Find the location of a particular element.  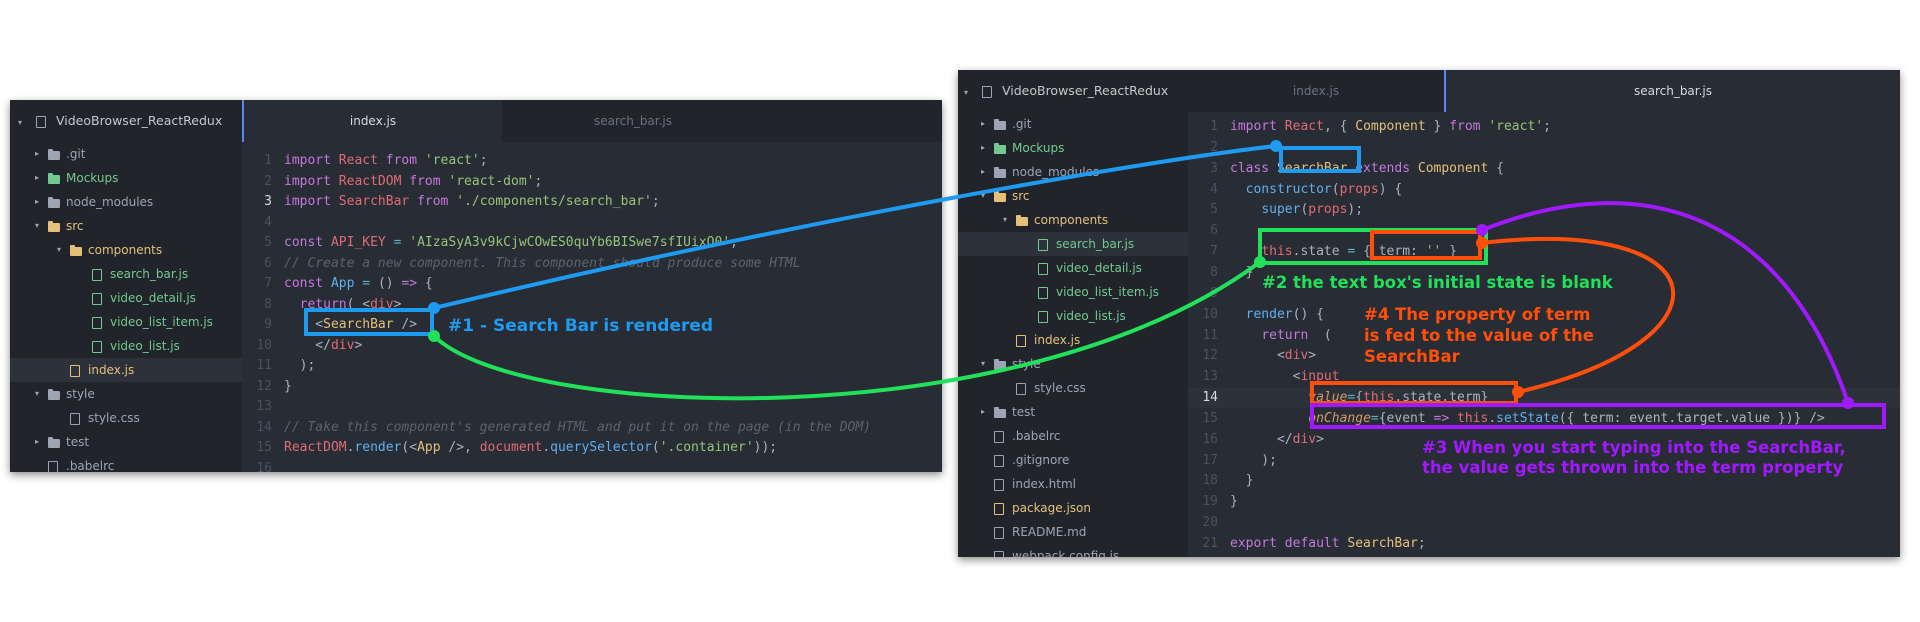

code-token: constructor is located at coordinates (1288, 189).